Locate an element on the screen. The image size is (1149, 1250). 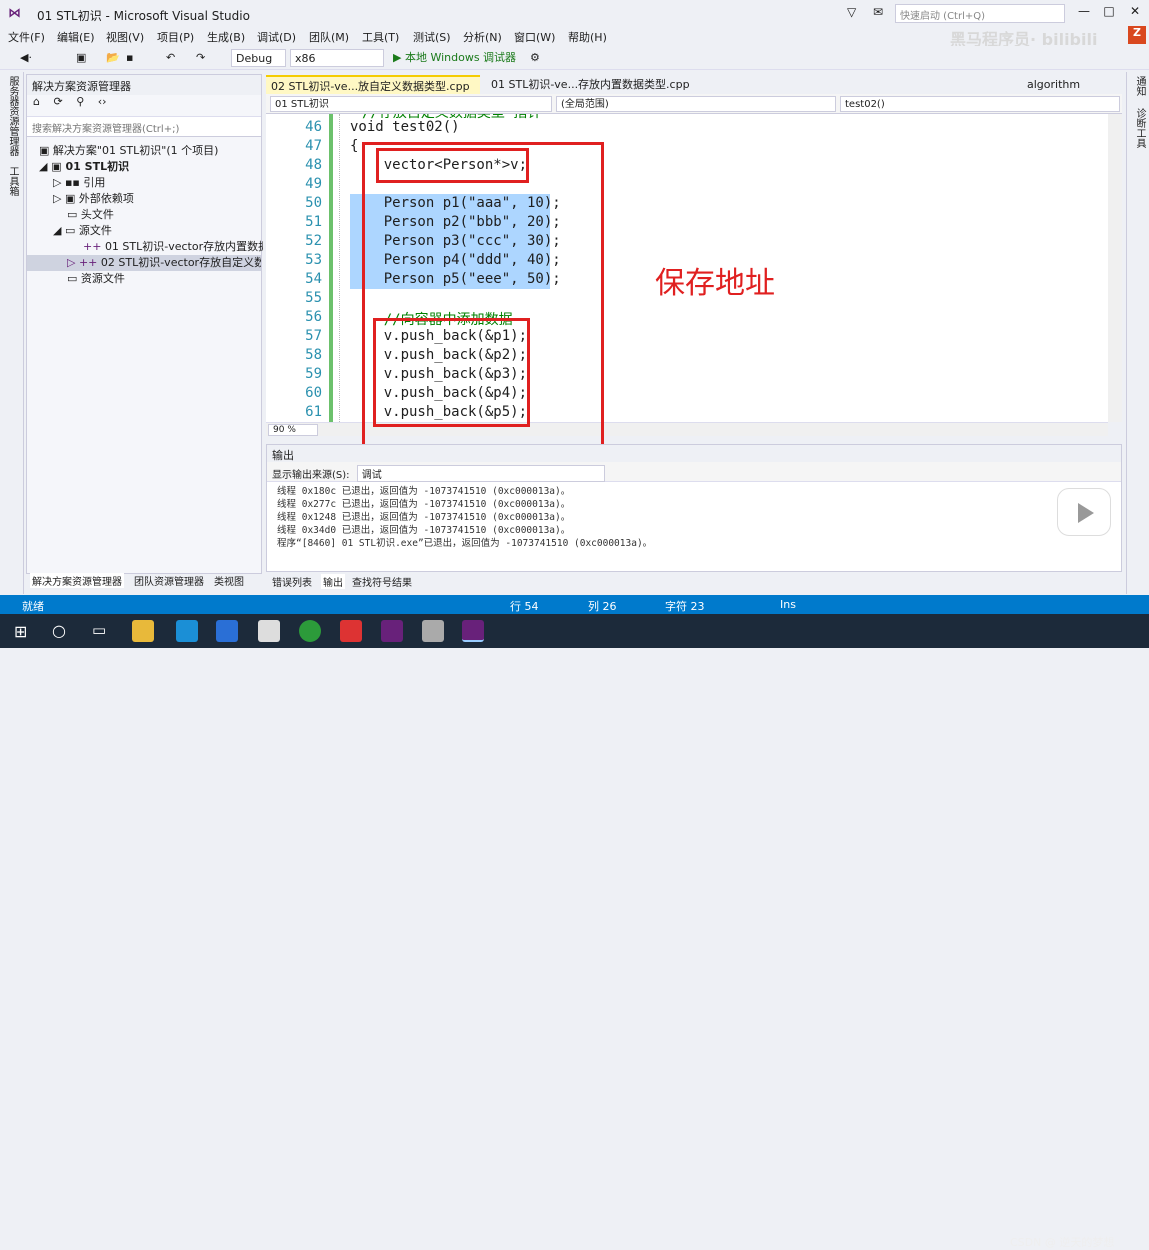
status-ready: 就绪 is located at coordinates (33, 606).